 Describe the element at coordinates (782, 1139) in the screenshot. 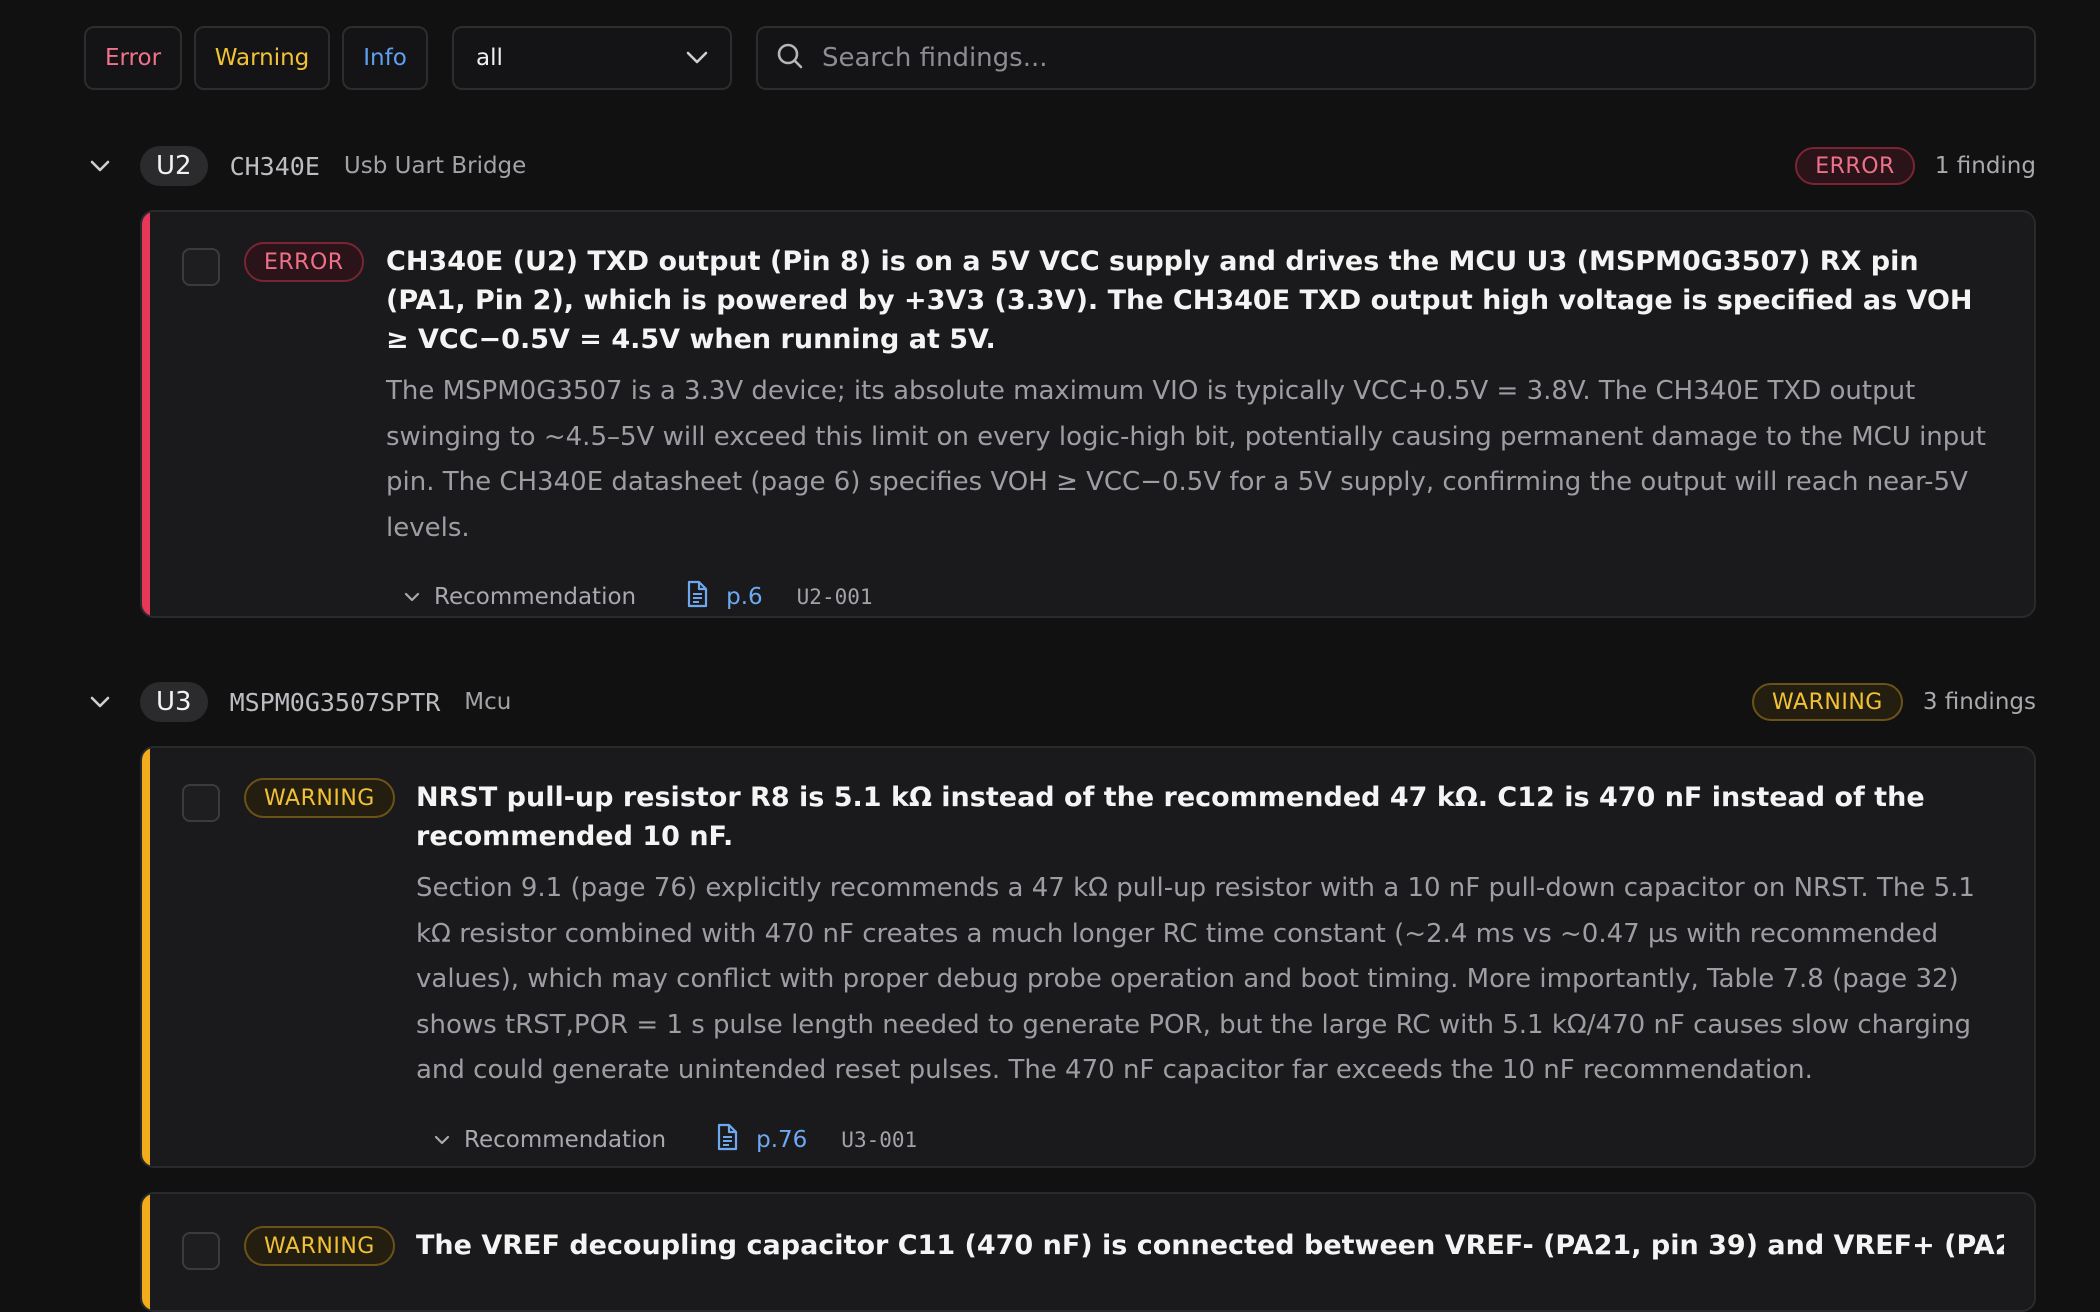

I see `page-reference: p.76` at that location.